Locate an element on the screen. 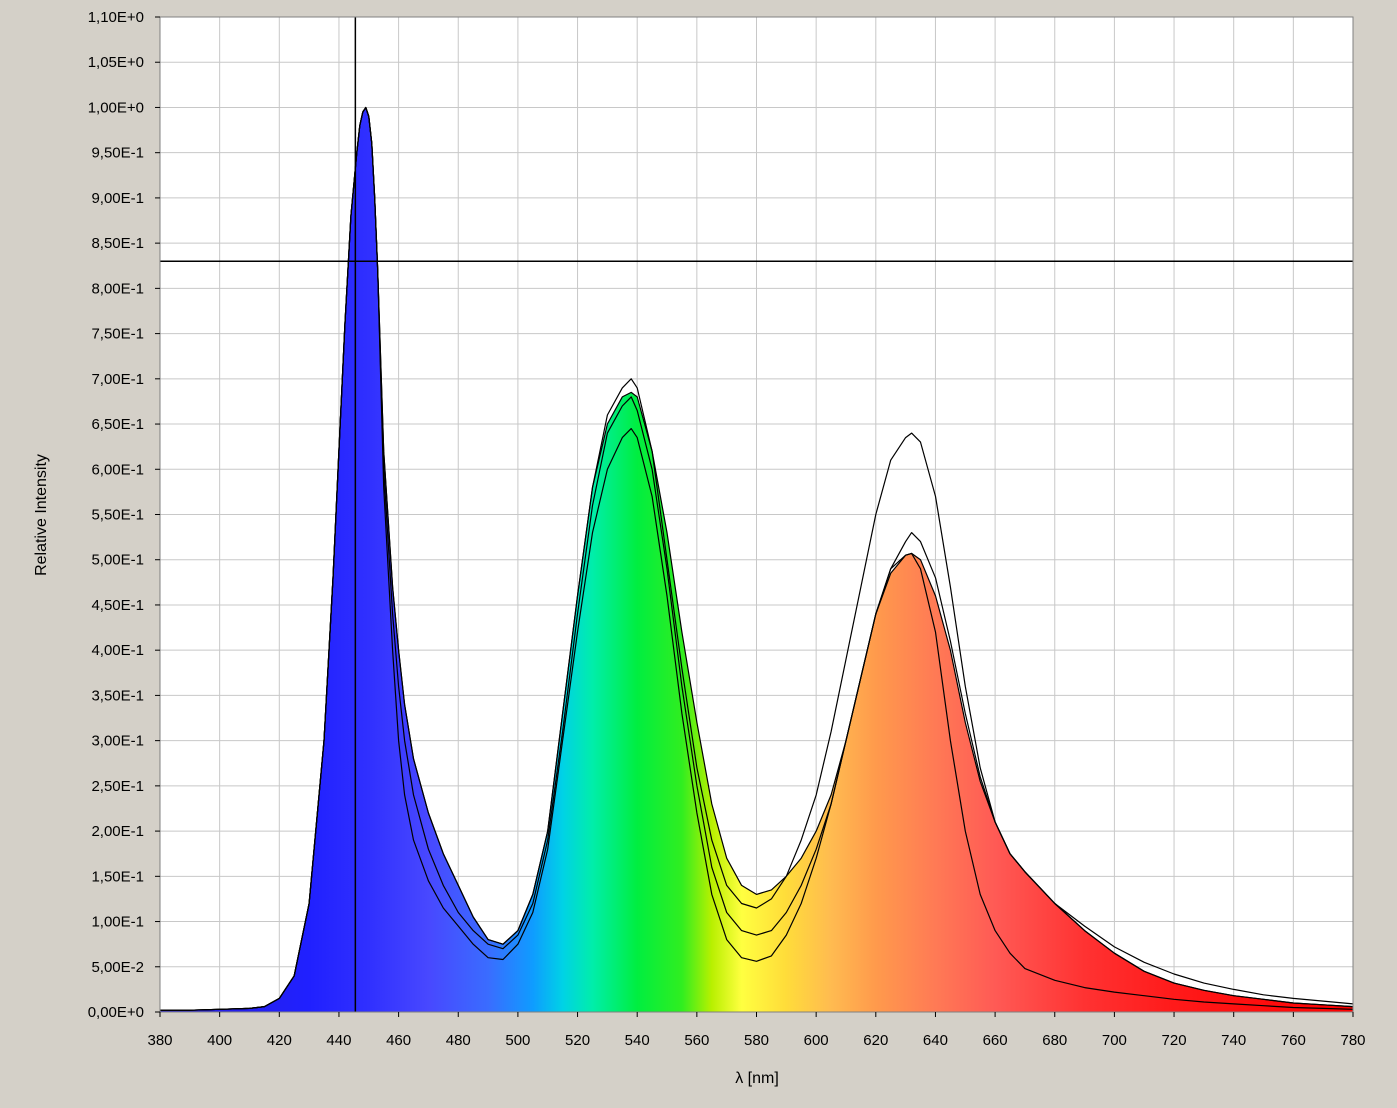 This screenshot has height=1108, width=1397. y-tick-label: 1,00E-1 is located at coordinates (117, 922).